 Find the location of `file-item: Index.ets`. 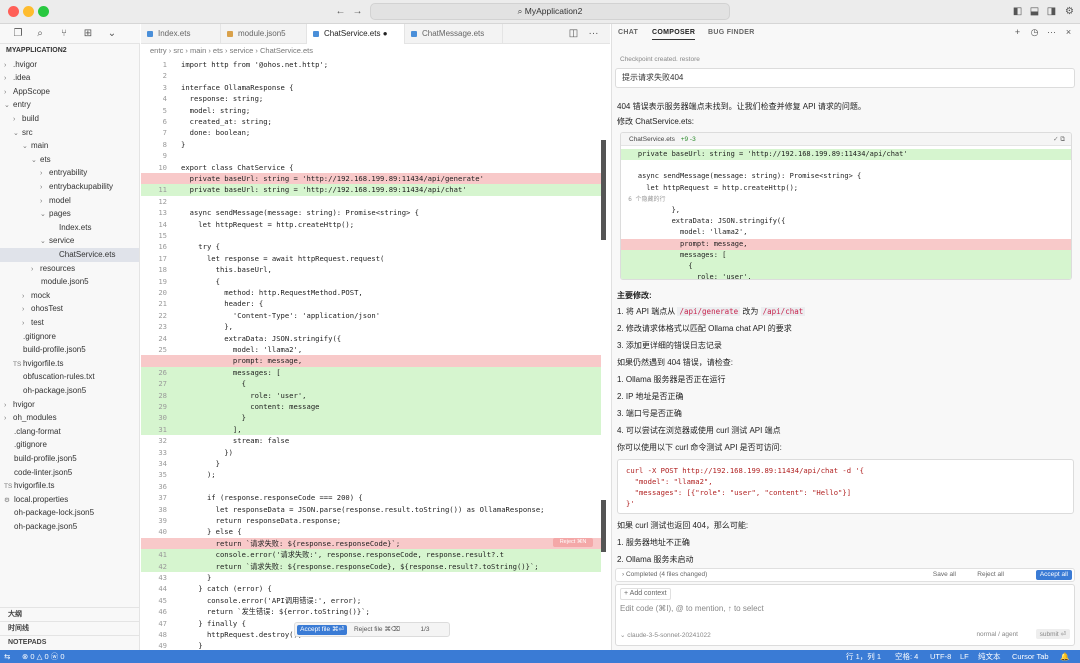

file-item: Index.ets is located at coordinates (69, 228).